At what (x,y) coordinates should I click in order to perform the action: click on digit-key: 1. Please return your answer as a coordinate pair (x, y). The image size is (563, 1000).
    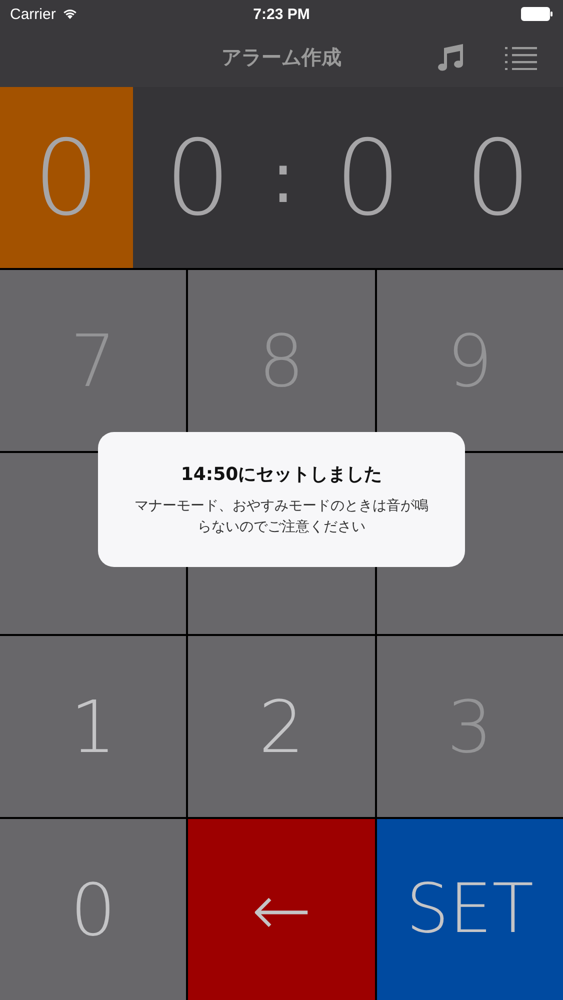
    Looking at the image, I should click on (93, 726).